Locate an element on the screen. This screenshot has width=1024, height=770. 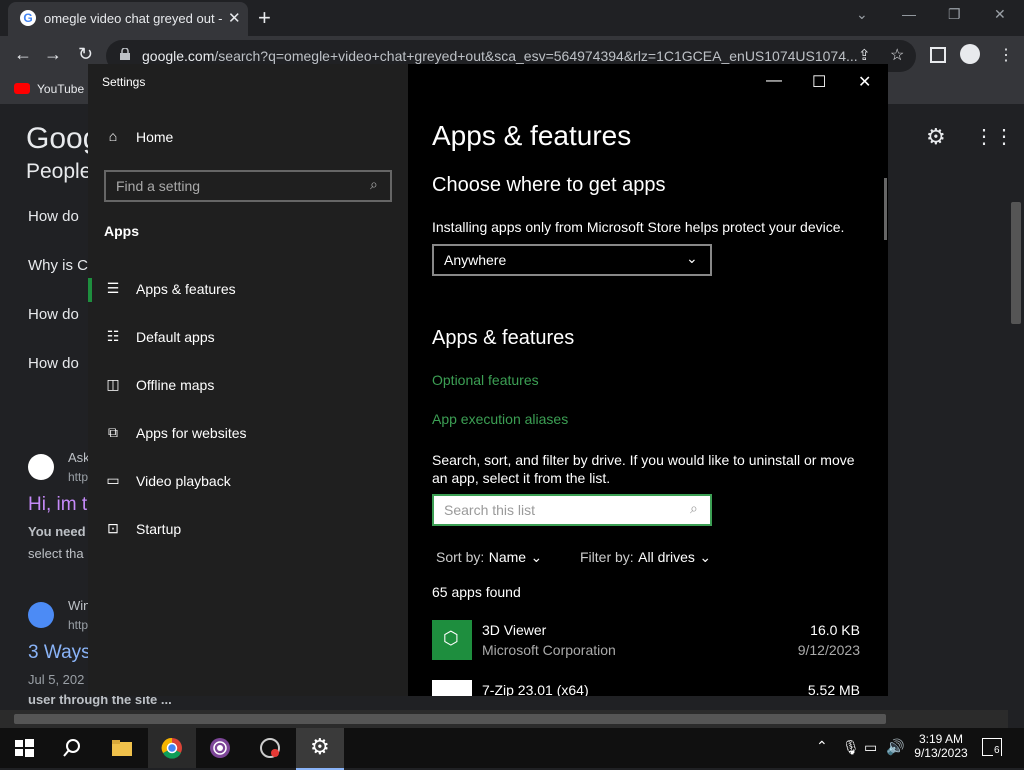
result1-title: Hi, im t is located at coordinates (57, 505).